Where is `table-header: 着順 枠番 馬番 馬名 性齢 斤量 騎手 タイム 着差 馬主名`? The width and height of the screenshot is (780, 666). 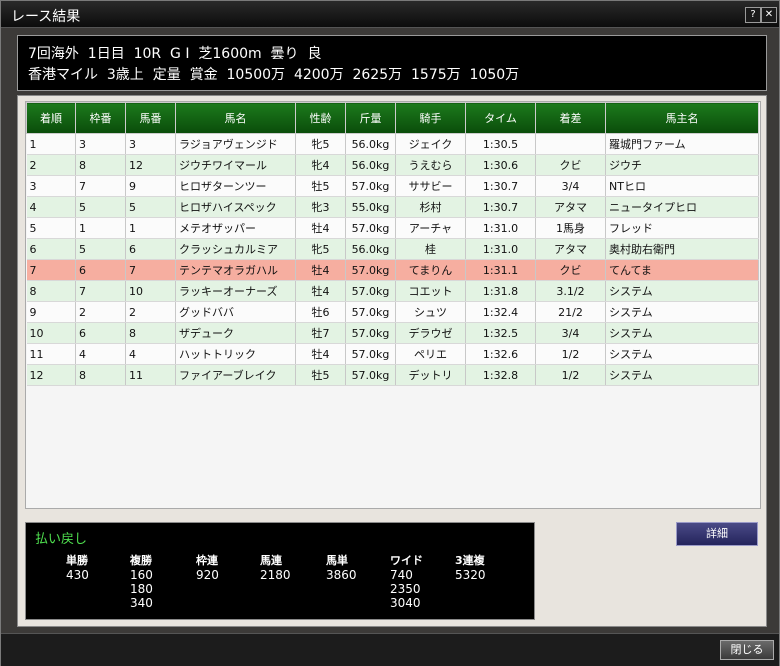 table-header: 着順 枠番 馬番 馬名 性齢 斤量 騎手 タイム 着差 馬主名 is located at coordinates (392, 118).